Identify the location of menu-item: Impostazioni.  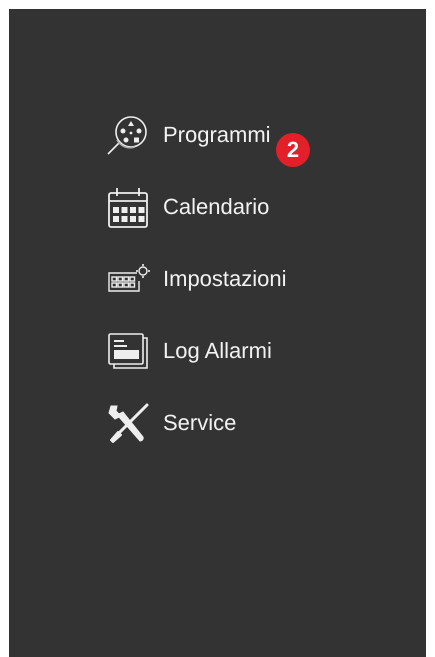
(196, 279).